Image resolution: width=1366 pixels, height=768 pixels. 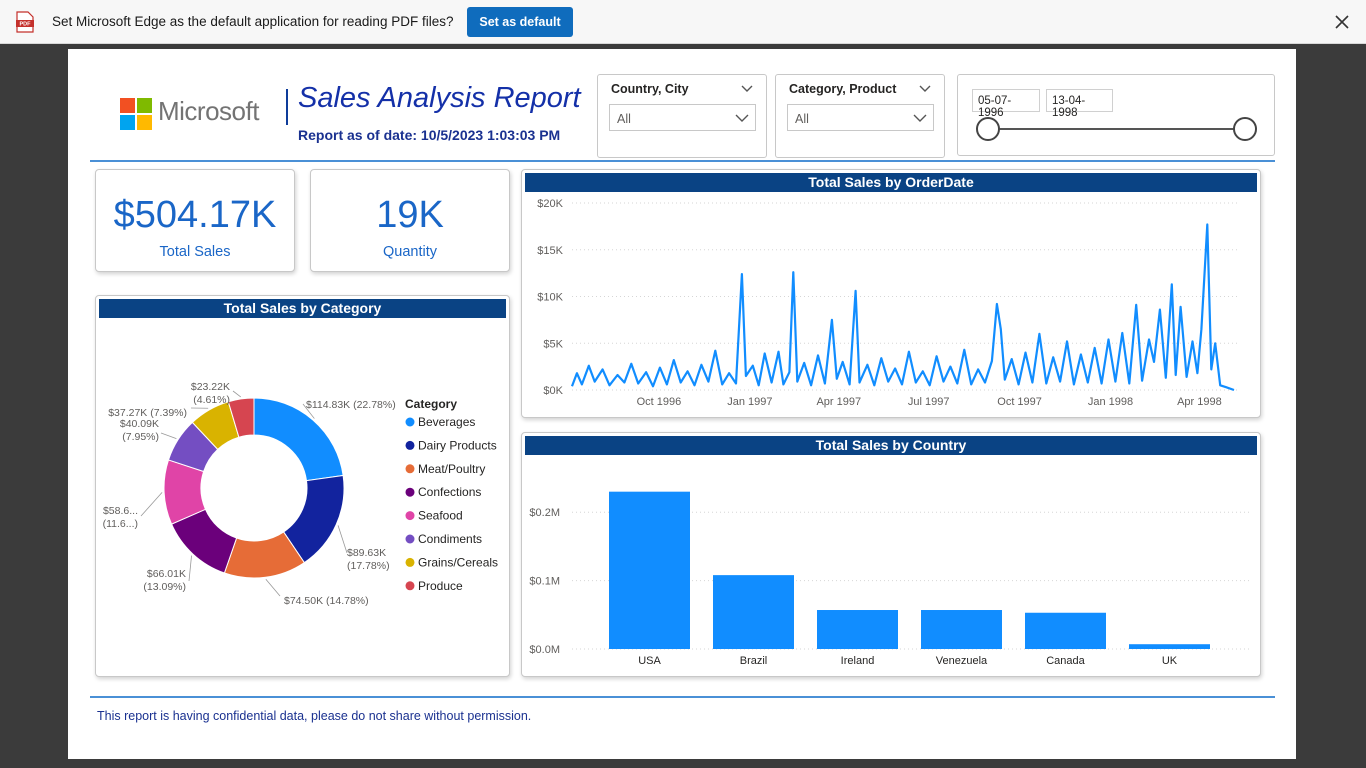 I want to click on quantity-value: 19K, so click(x=410, y=215).